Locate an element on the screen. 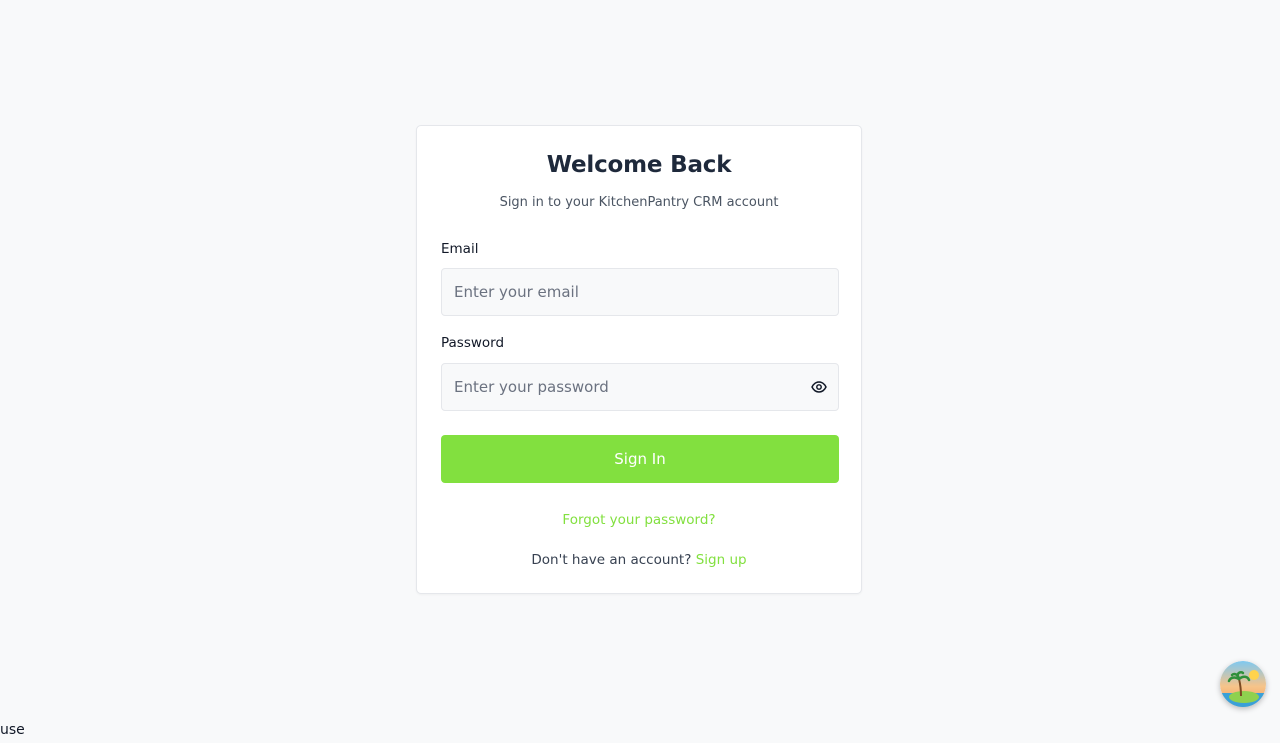 The image size is (1280, 743). password-field is located at coordinates (640, 387).